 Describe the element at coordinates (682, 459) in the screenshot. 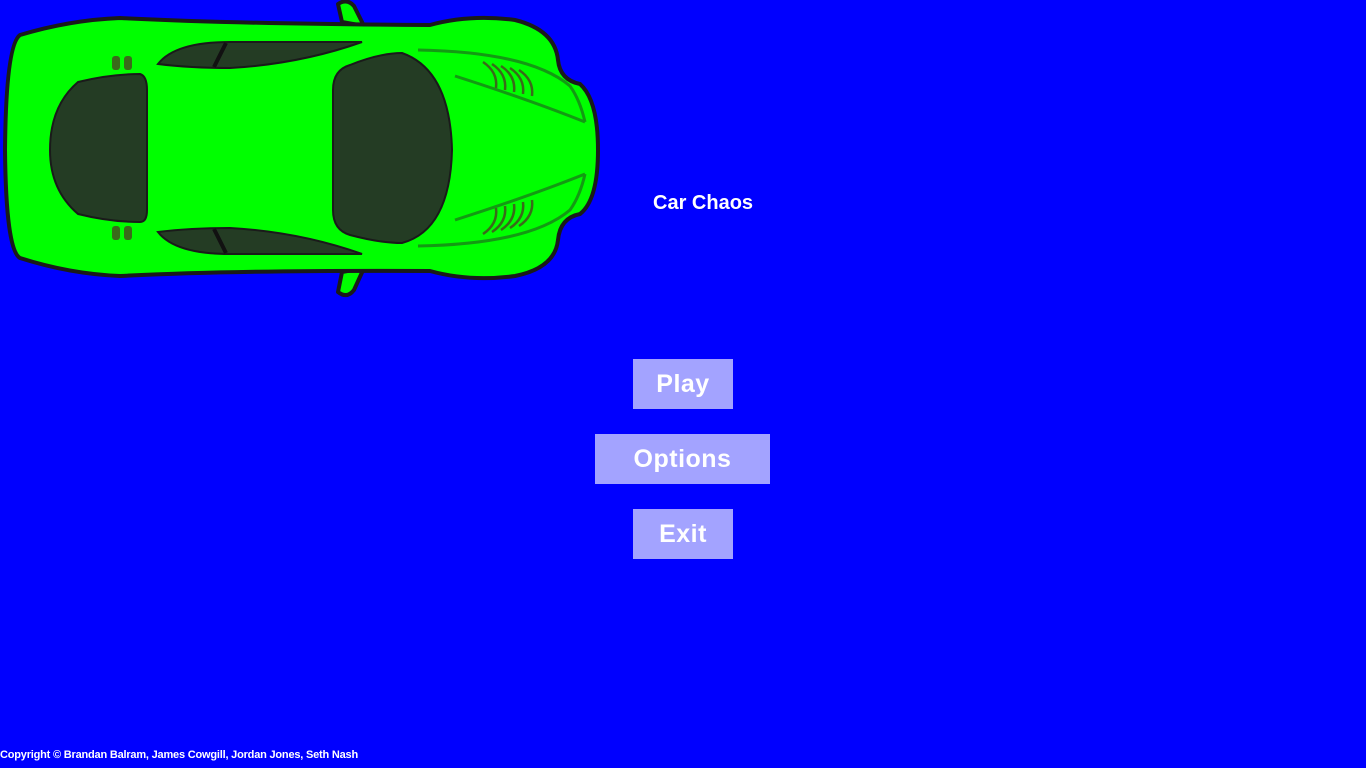

I see `options-button: Options` at that location.